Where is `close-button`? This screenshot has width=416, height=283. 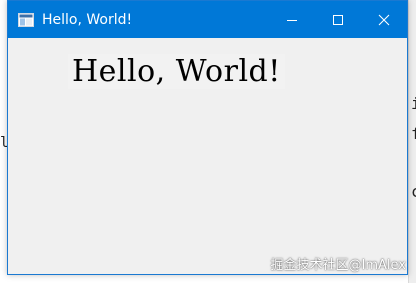
close-button is located at coordinates (384, 19).